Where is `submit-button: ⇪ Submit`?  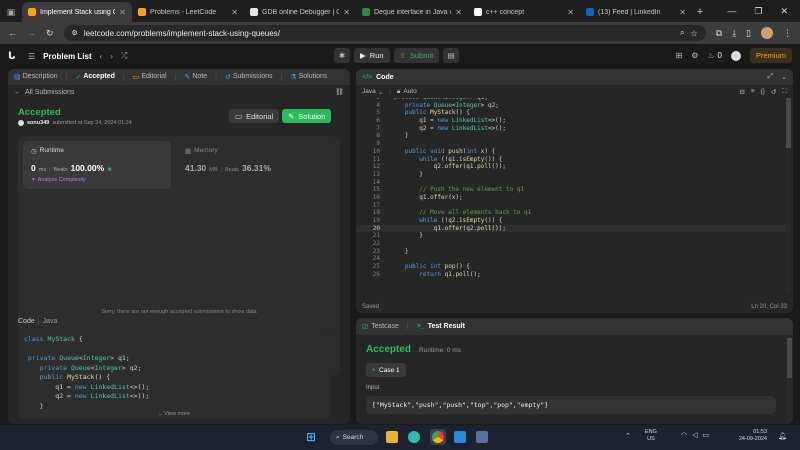
submit-button: ⇪ Submit is located at coordinates (416, 55).